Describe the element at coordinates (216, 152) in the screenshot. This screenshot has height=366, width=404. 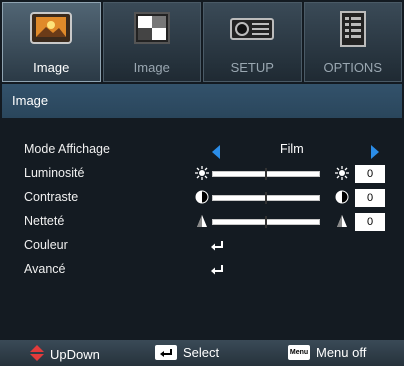
I see `arrow-left-icon` at that location.